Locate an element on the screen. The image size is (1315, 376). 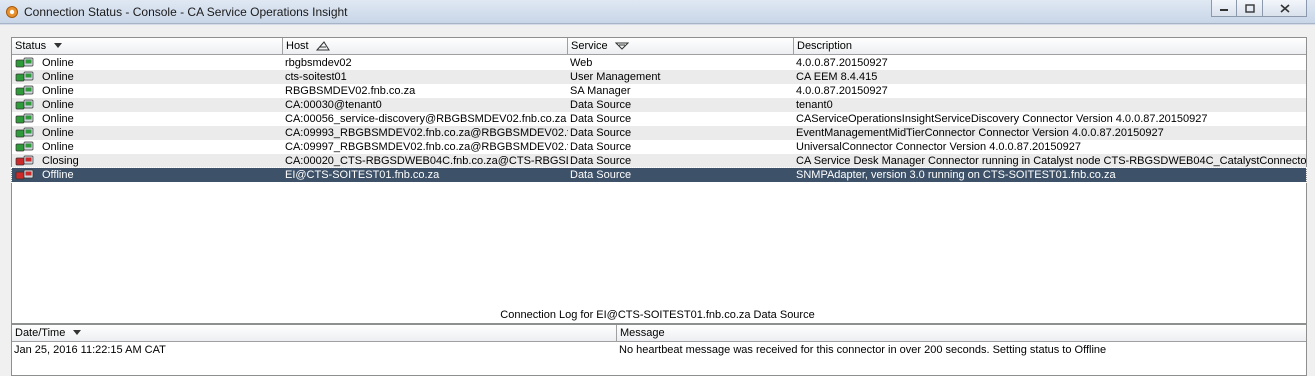
sort-filter-icon is located at coordinates (621, 46).